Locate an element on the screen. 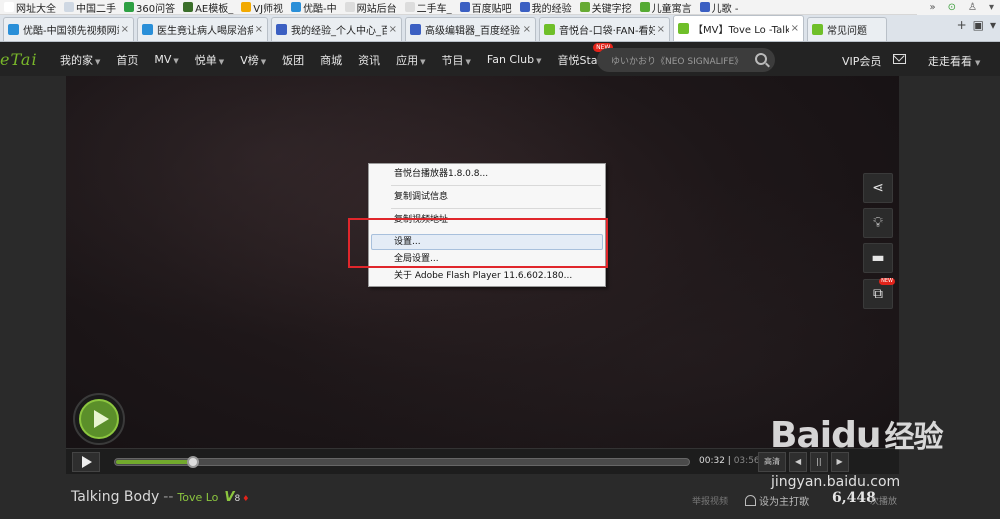 This screenshot has width=1000, height=519. nav-item: 悦单 ▼ is located at coordinates (209, 60).